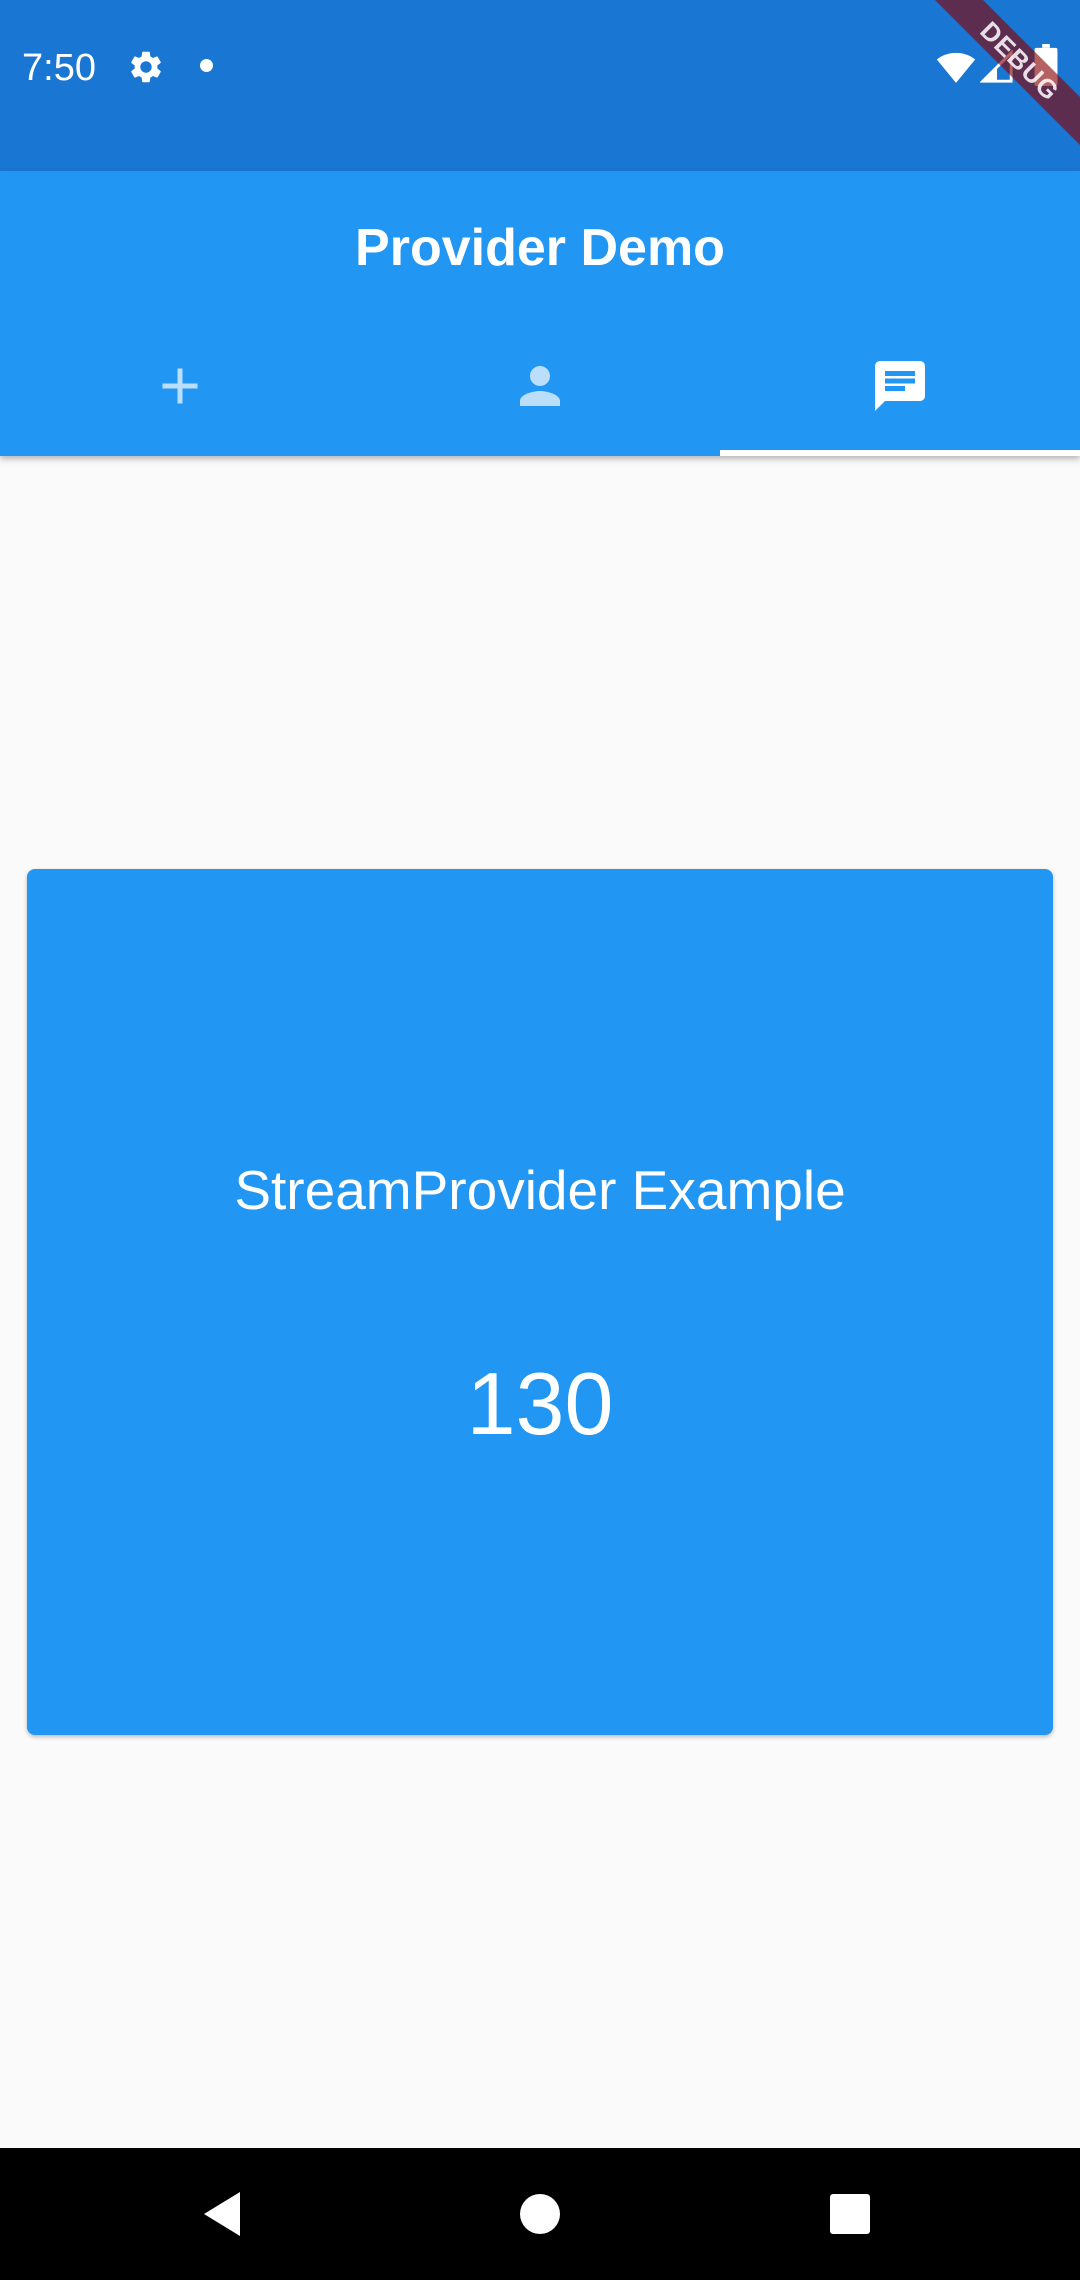 The height and width of the screenshot is (2280, 1080). I want to click on status-bar: 7:50, so click(540, 85).